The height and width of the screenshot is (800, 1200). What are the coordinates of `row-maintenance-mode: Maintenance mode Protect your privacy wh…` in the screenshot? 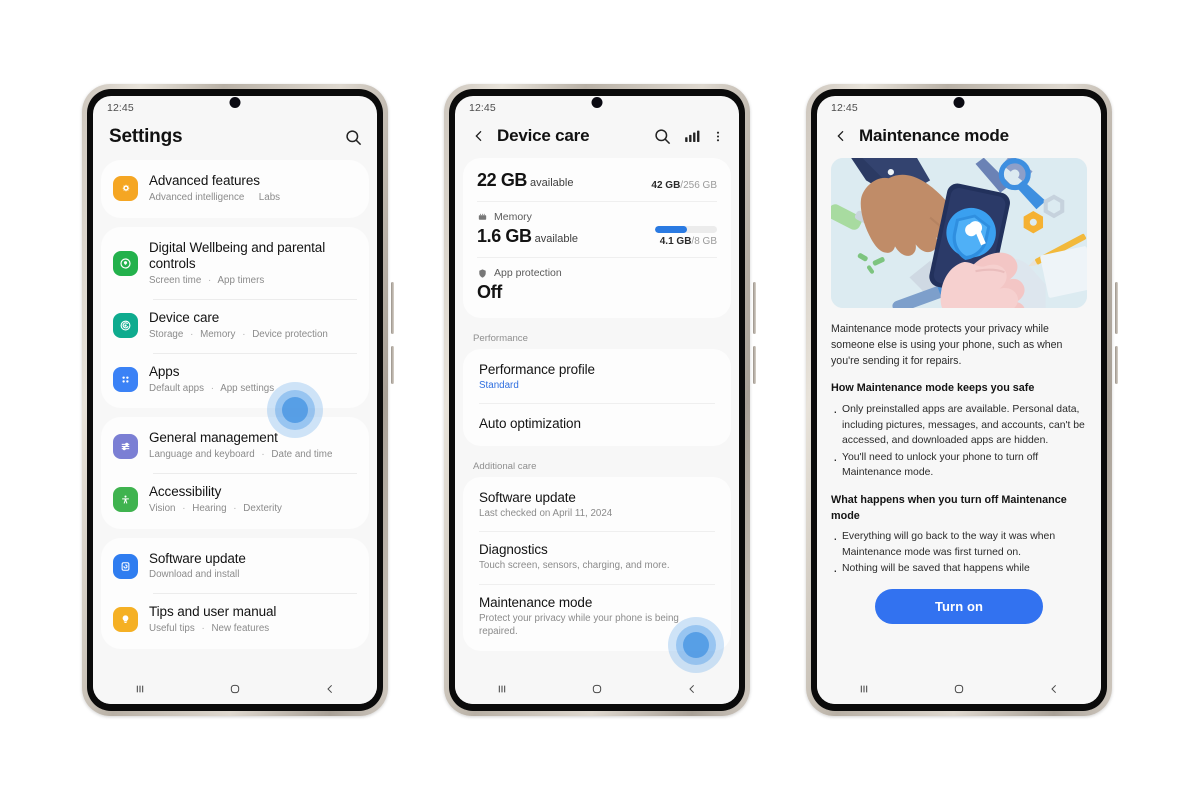 It's located at (597, 616).